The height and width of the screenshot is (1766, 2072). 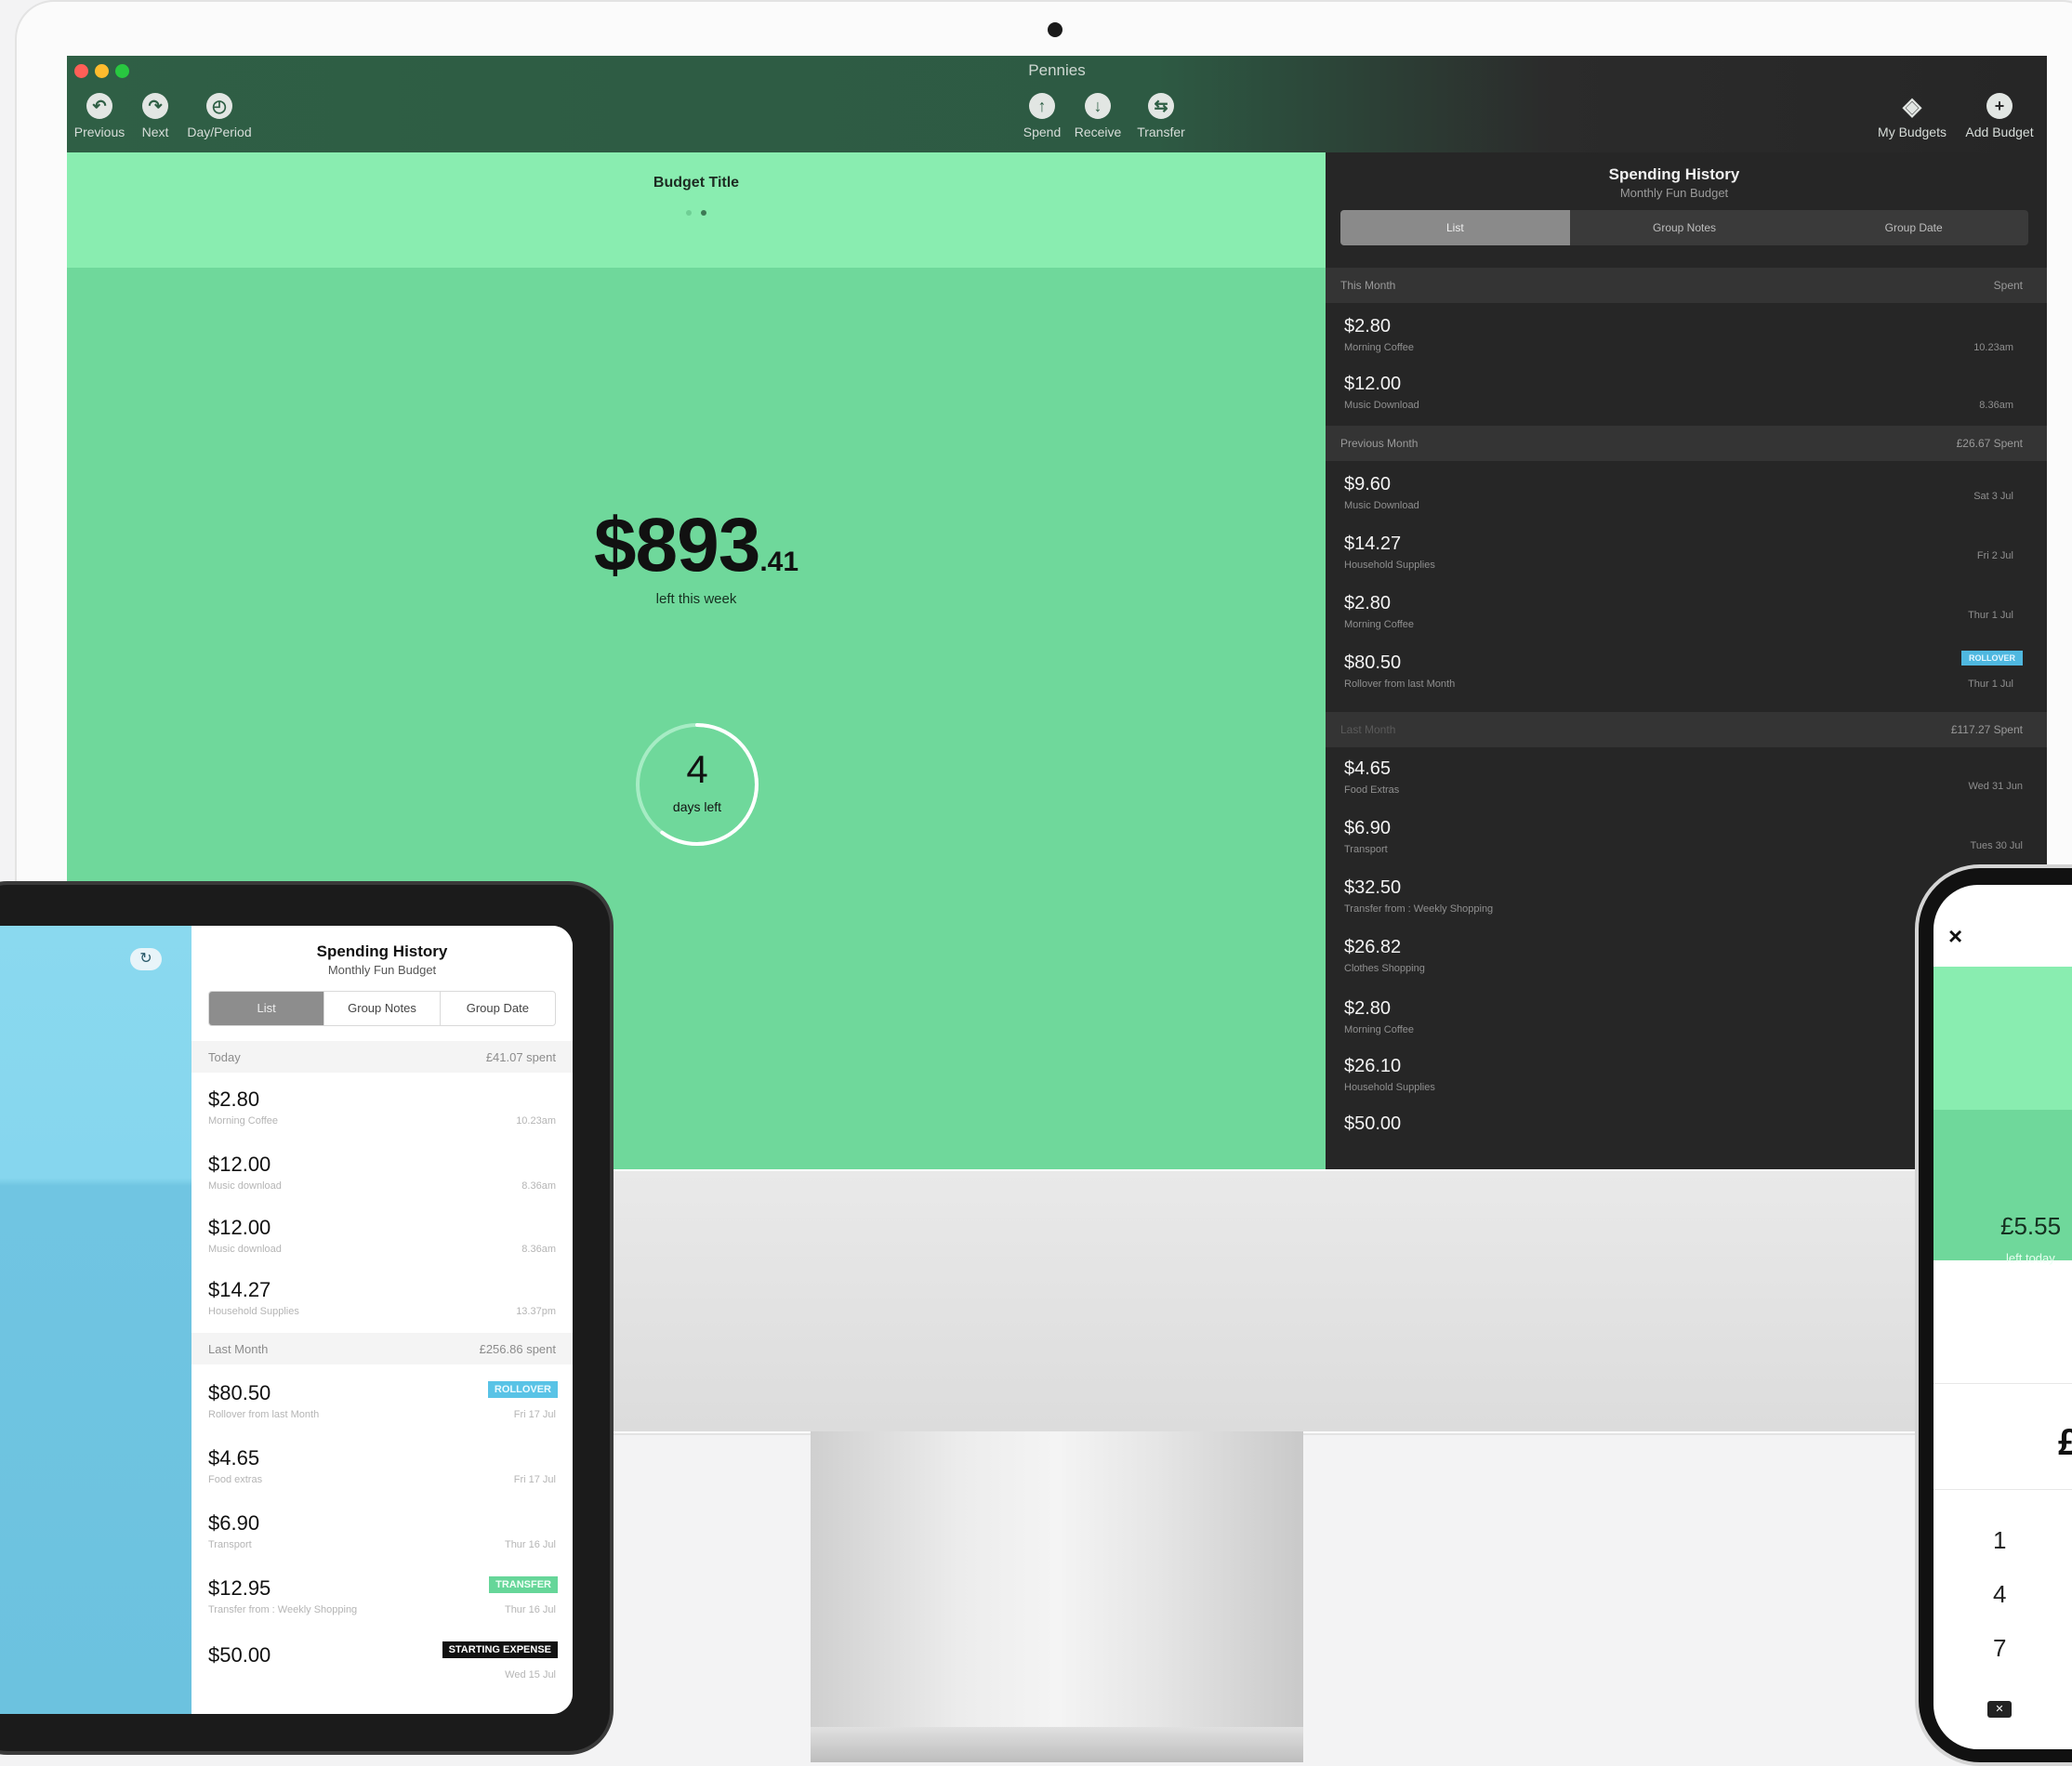 What do you see at coordinates (2031, 1258) in the screenshot?
I see `phone-amount-label: left today` at bounding box center [2031, 1258].